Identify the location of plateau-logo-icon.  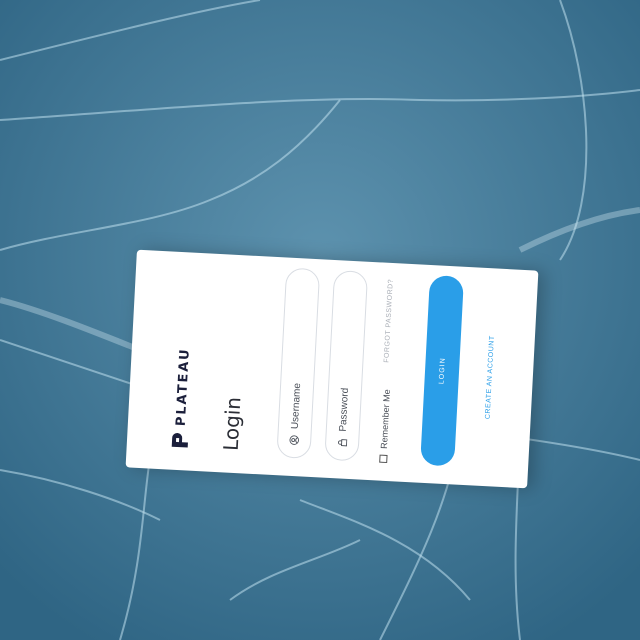
(180, 440).